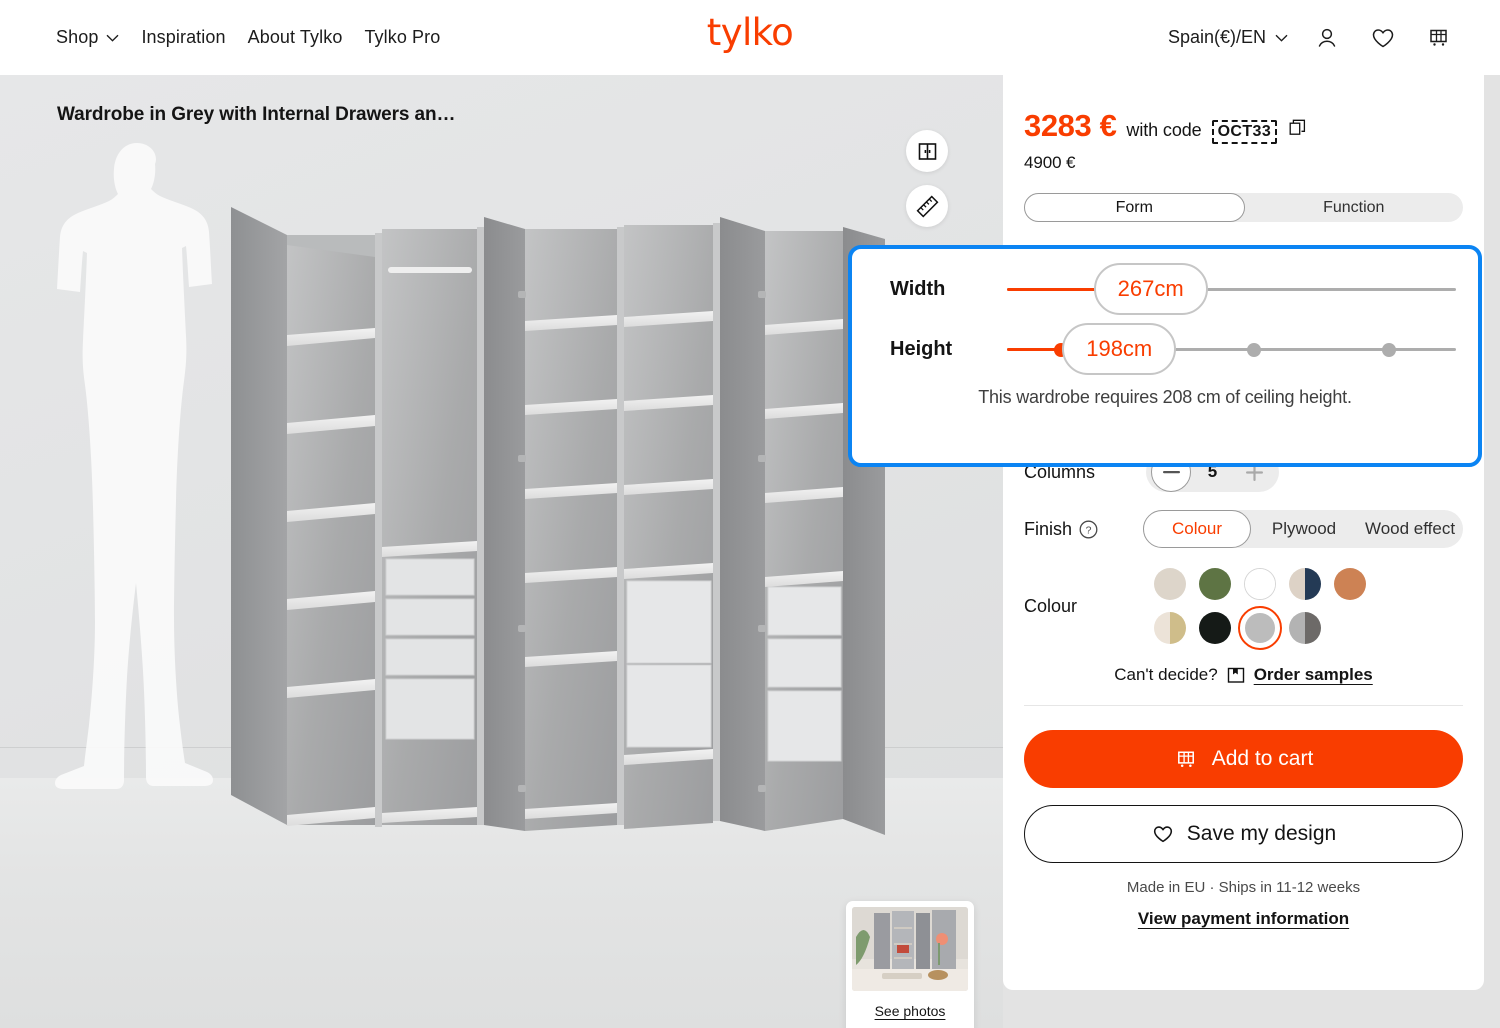 The height and width of the screenshot is (1028, 1500). Describe the element at coordinates (77, 37) in the screenshot. I see `nav-item-shop-label: Shop` at that location.